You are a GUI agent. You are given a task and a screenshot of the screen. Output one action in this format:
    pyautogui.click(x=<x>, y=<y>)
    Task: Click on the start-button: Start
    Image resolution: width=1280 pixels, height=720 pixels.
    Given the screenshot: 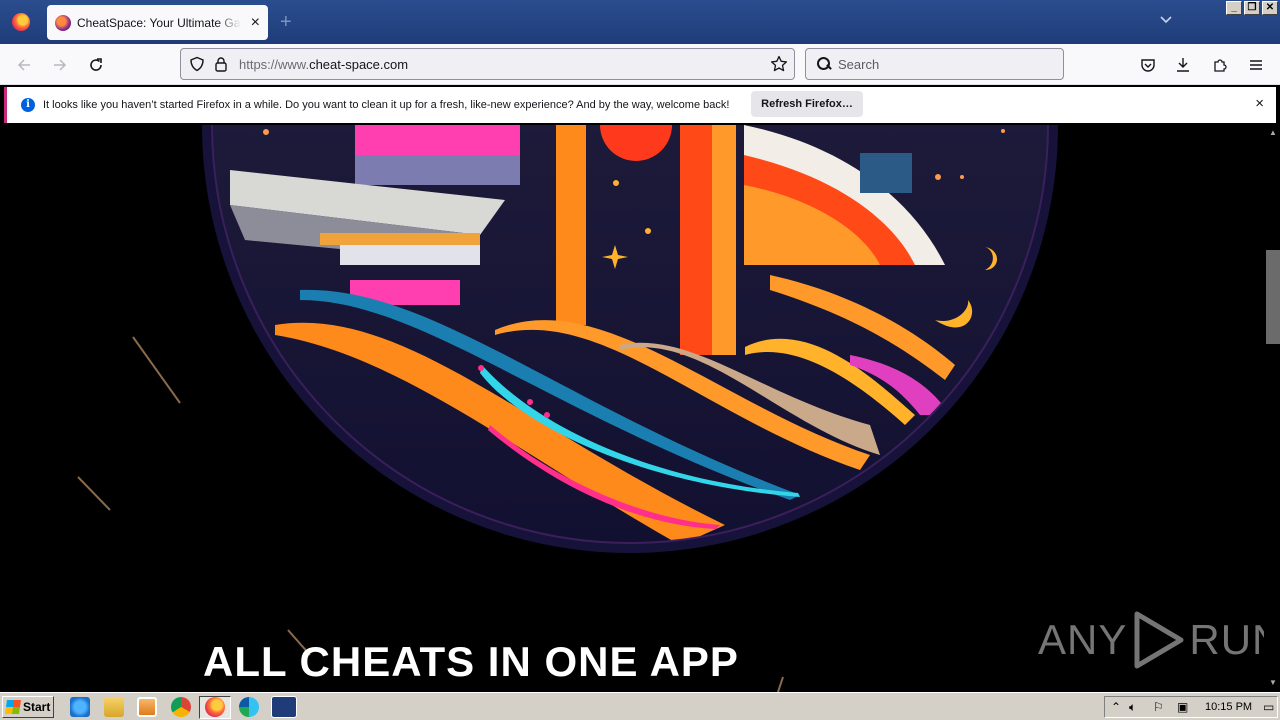 What is the action you would take?
    pyautogui.click(x=28, y=707)
    